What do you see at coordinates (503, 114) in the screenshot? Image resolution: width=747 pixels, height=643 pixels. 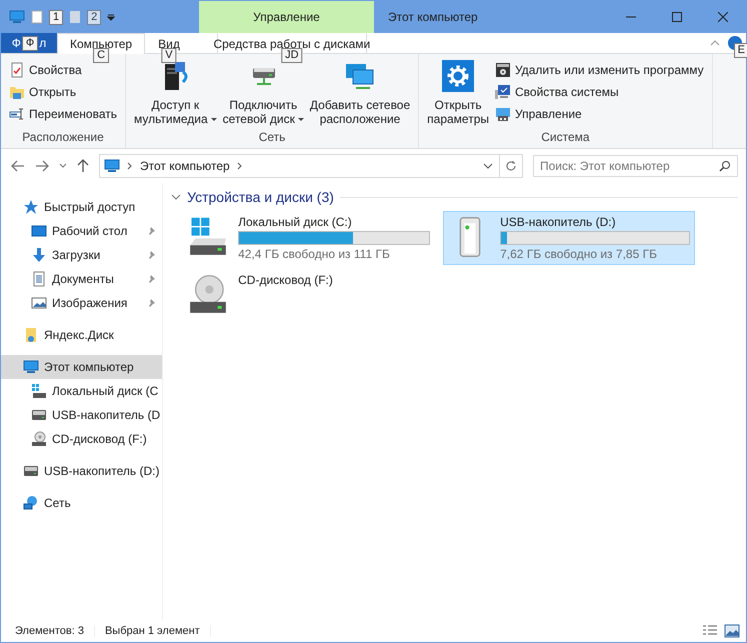 I see `computer-manage-icon` at bounding box center [503, 114].